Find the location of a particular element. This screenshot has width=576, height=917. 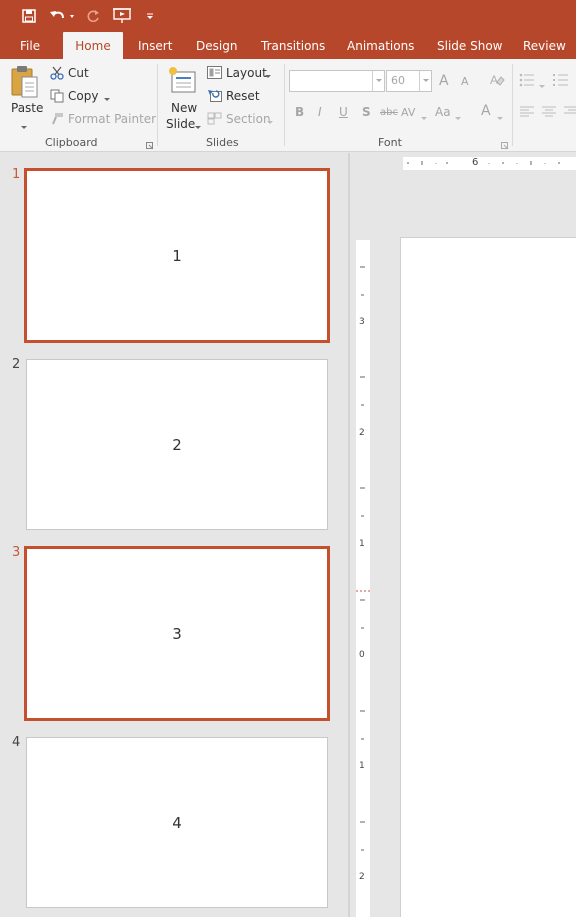

slide-thumbnail-text: 2 is located at coordinates (177, 444).